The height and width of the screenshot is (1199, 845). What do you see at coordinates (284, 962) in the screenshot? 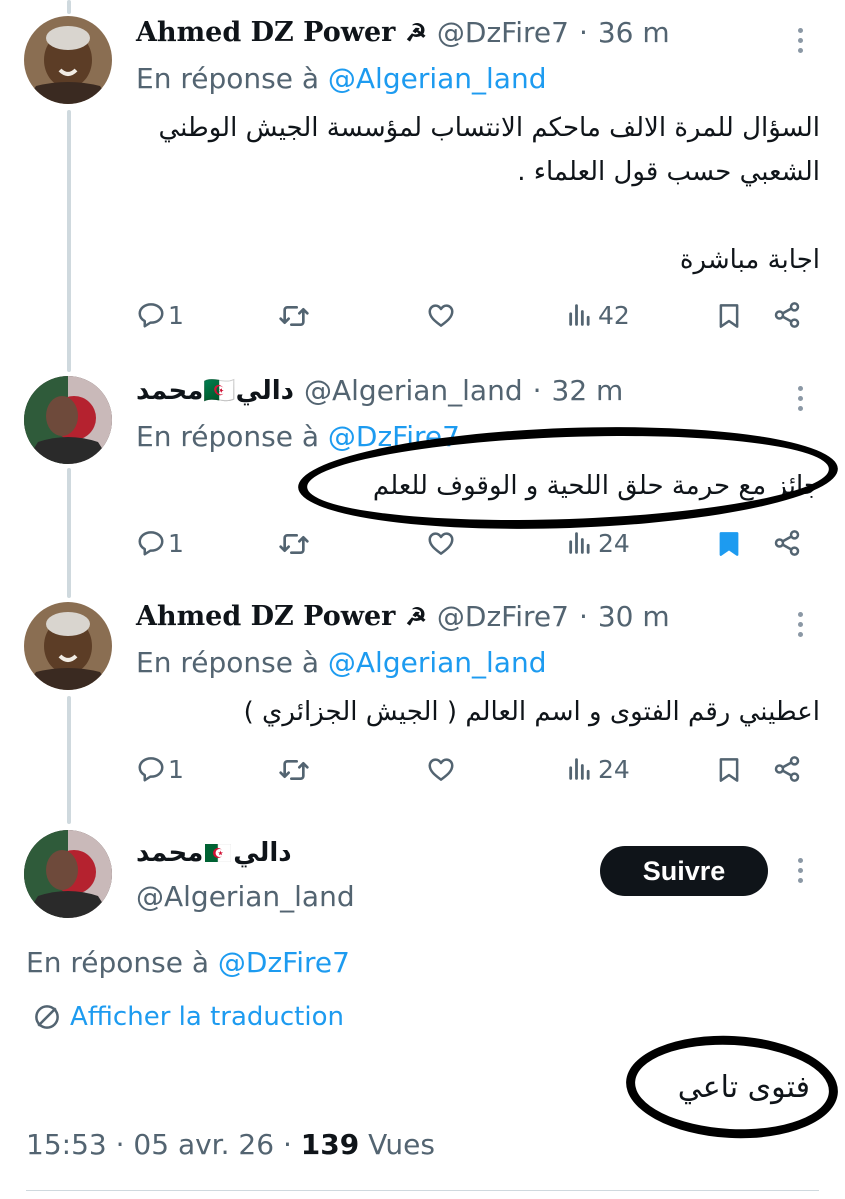
I see `reply-handle-link: @DzFire7` at bounding box center [284, 962].